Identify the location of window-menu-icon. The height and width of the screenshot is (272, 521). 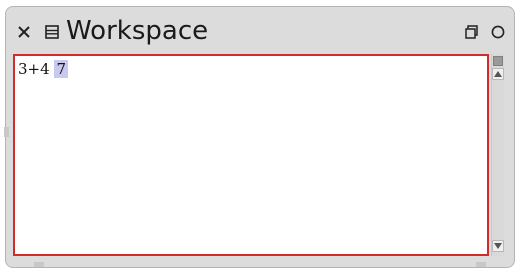
(52, 32).